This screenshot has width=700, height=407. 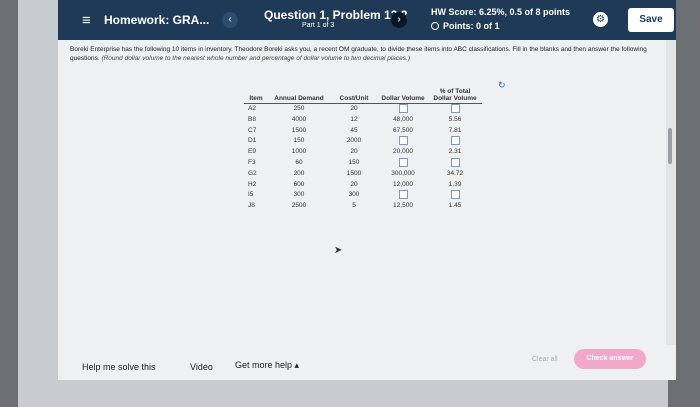 I want to click on cell-item: F3, so click(x=252, y=163).